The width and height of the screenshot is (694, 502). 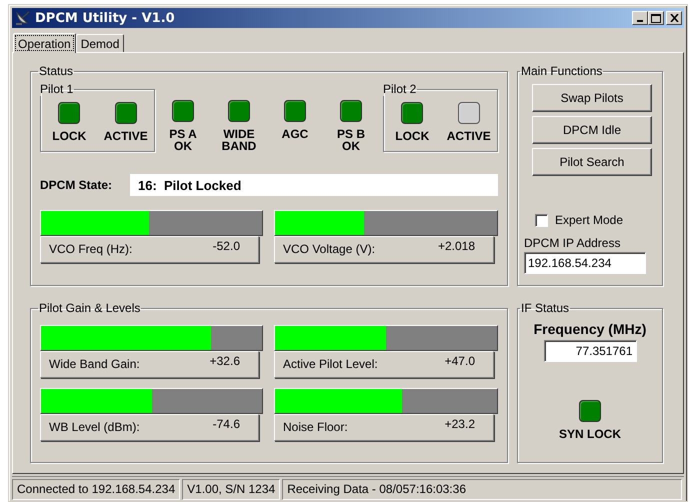 What do you see at coordinates (314, 185) in the screenshot?
I see `state-value-field: 16: Pilot Locked` at bounding box center [314, 185].